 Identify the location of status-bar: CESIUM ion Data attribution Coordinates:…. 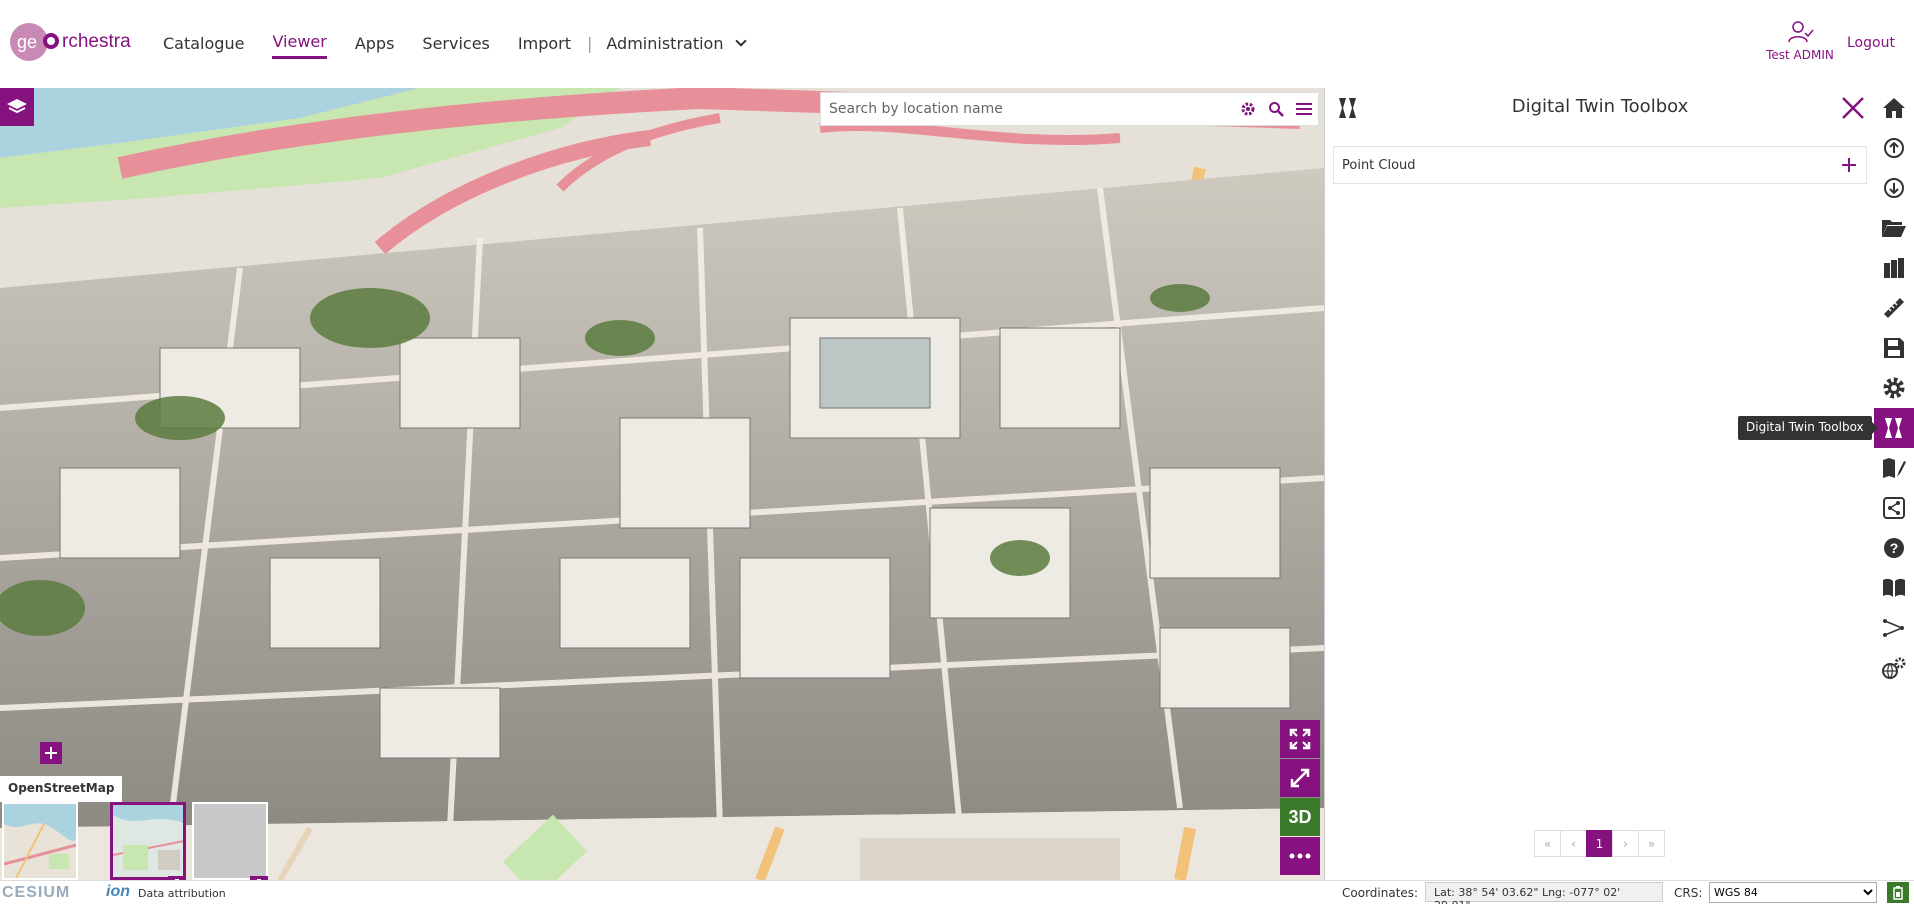
(957, 892).